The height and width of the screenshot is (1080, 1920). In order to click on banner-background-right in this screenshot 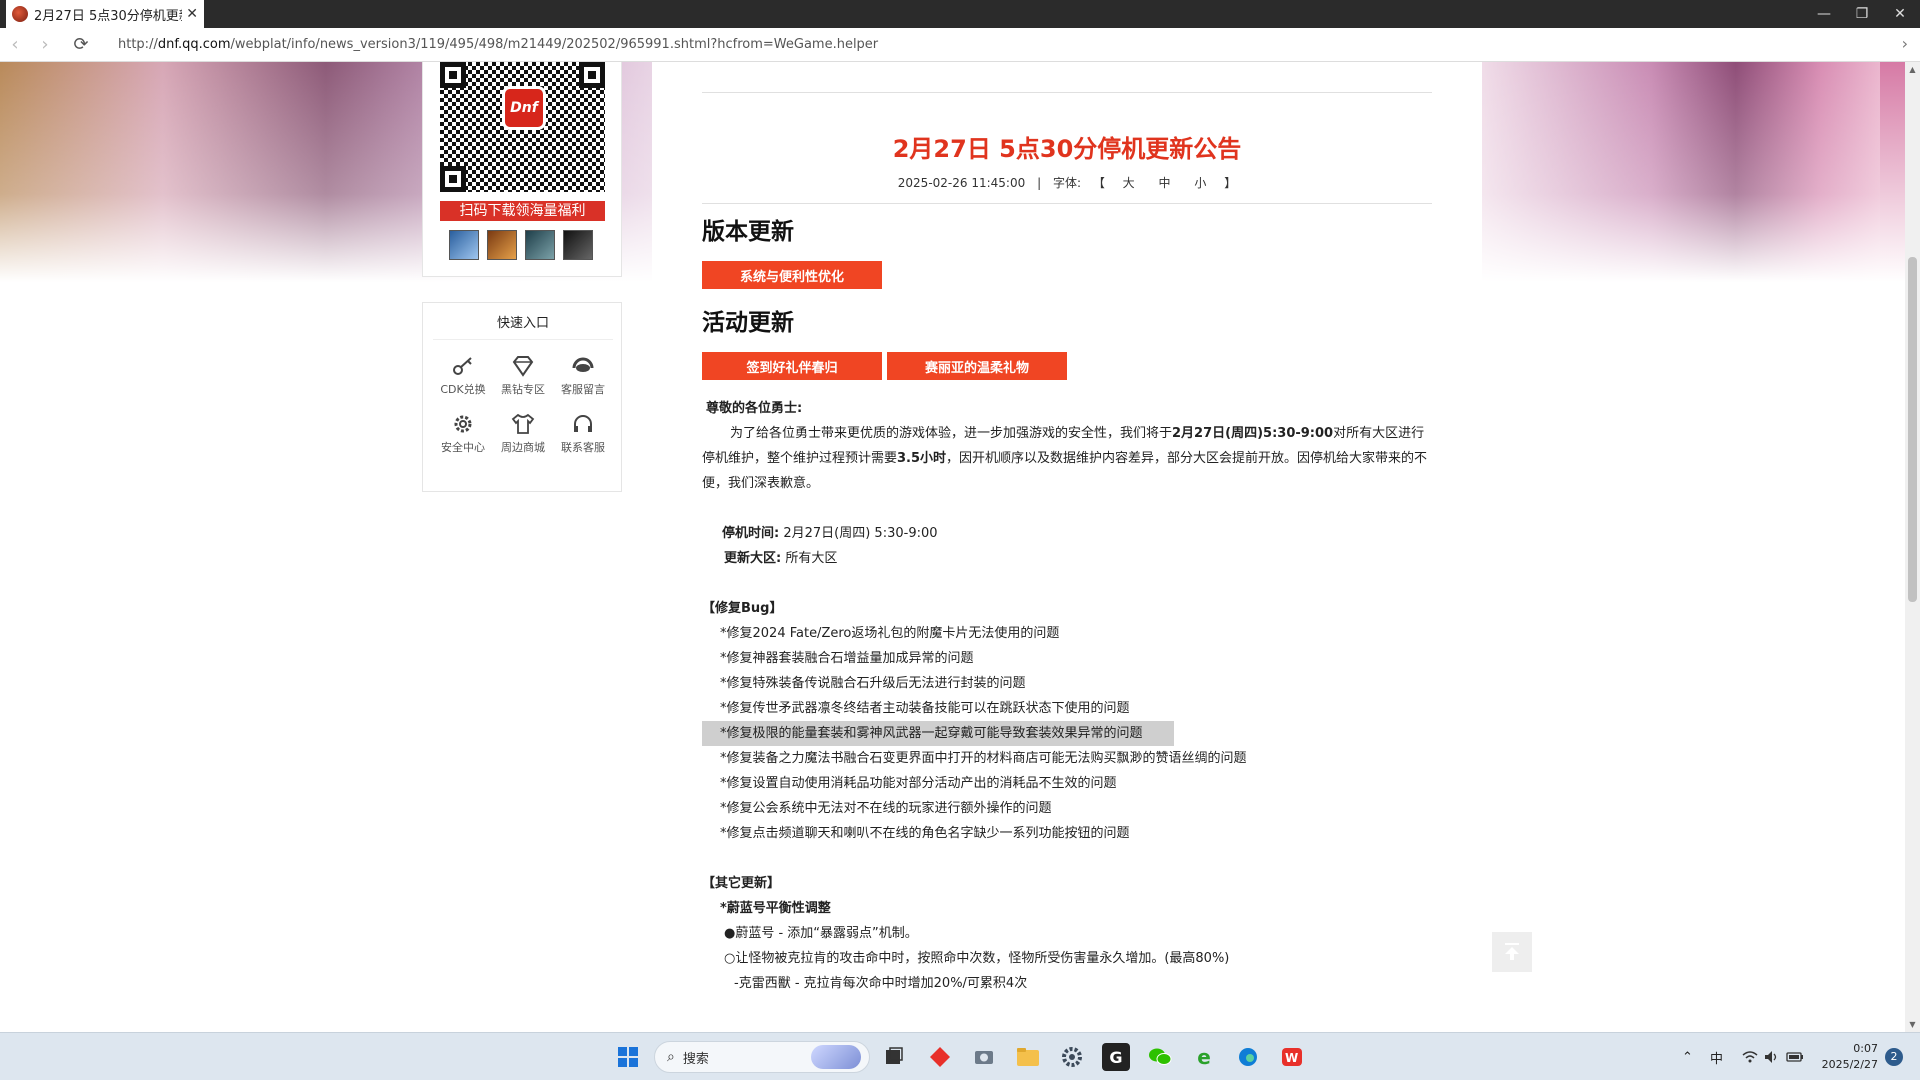, I will do `click(1693, 172)`.